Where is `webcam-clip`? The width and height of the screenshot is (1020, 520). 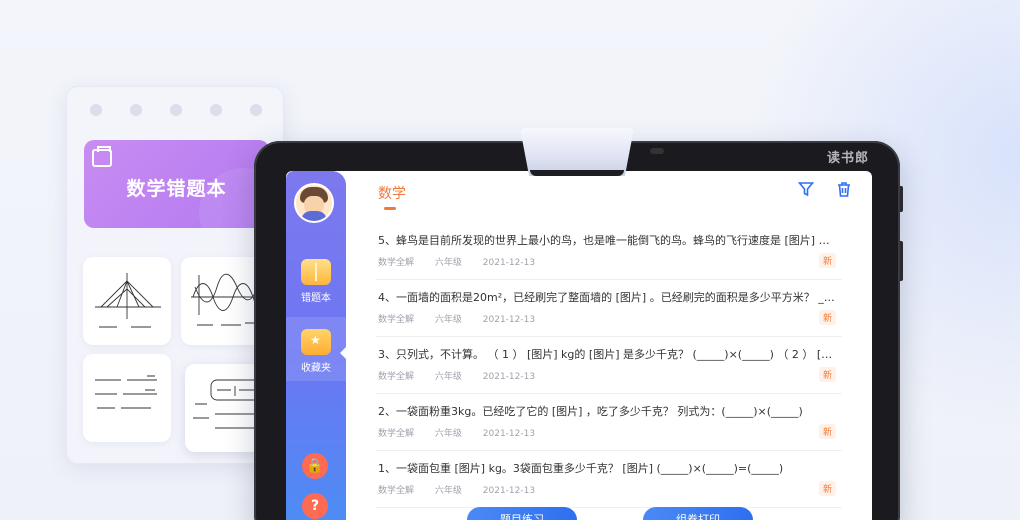 webcam-clip is located at coordinates (577, 152).